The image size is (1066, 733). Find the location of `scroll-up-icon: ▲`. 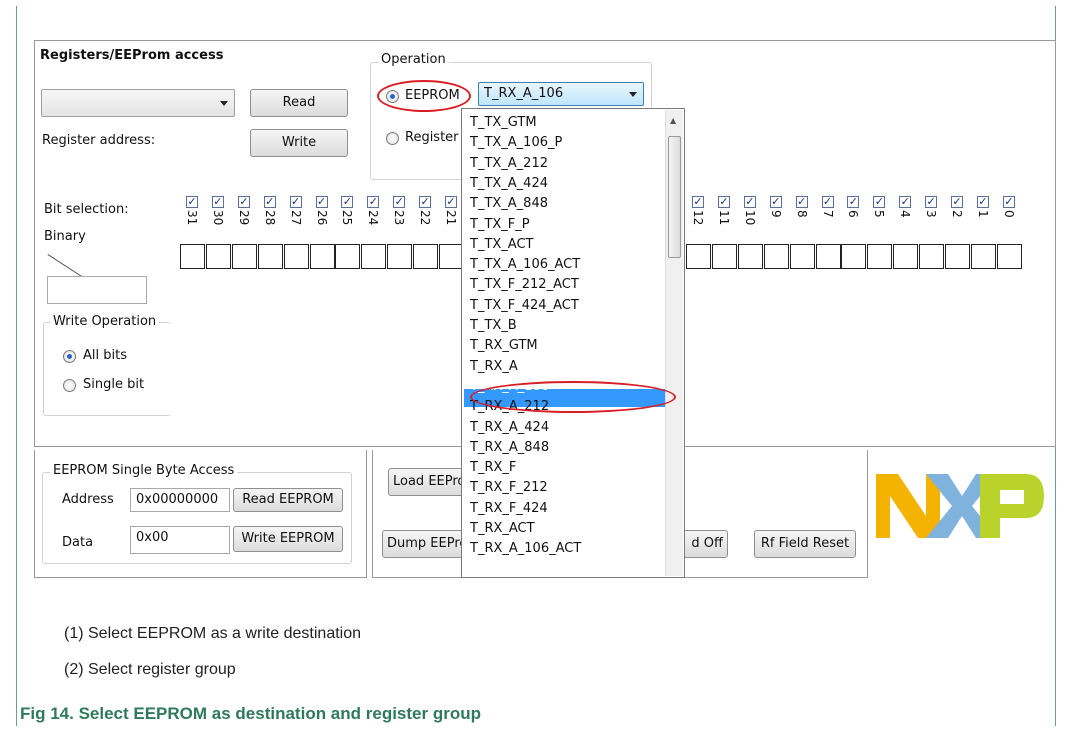

scroll-up-icon: ▲ is located at coordinates (673, 120).